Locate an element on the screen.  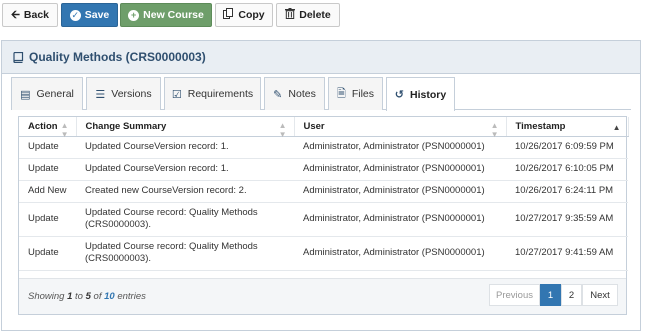
save-label: Save is located at coordinates (97, 15).